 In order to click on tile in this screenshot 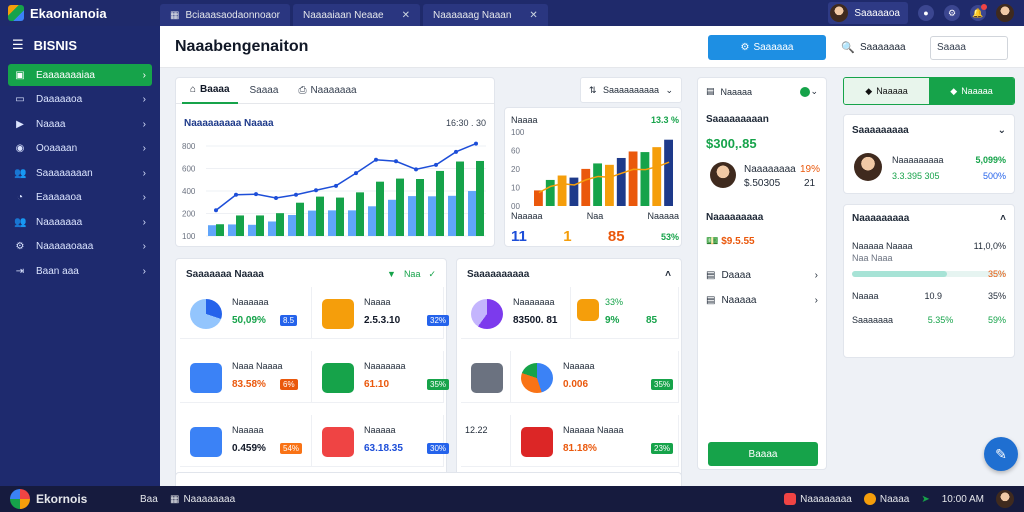, I will do `click(486, 377)`.